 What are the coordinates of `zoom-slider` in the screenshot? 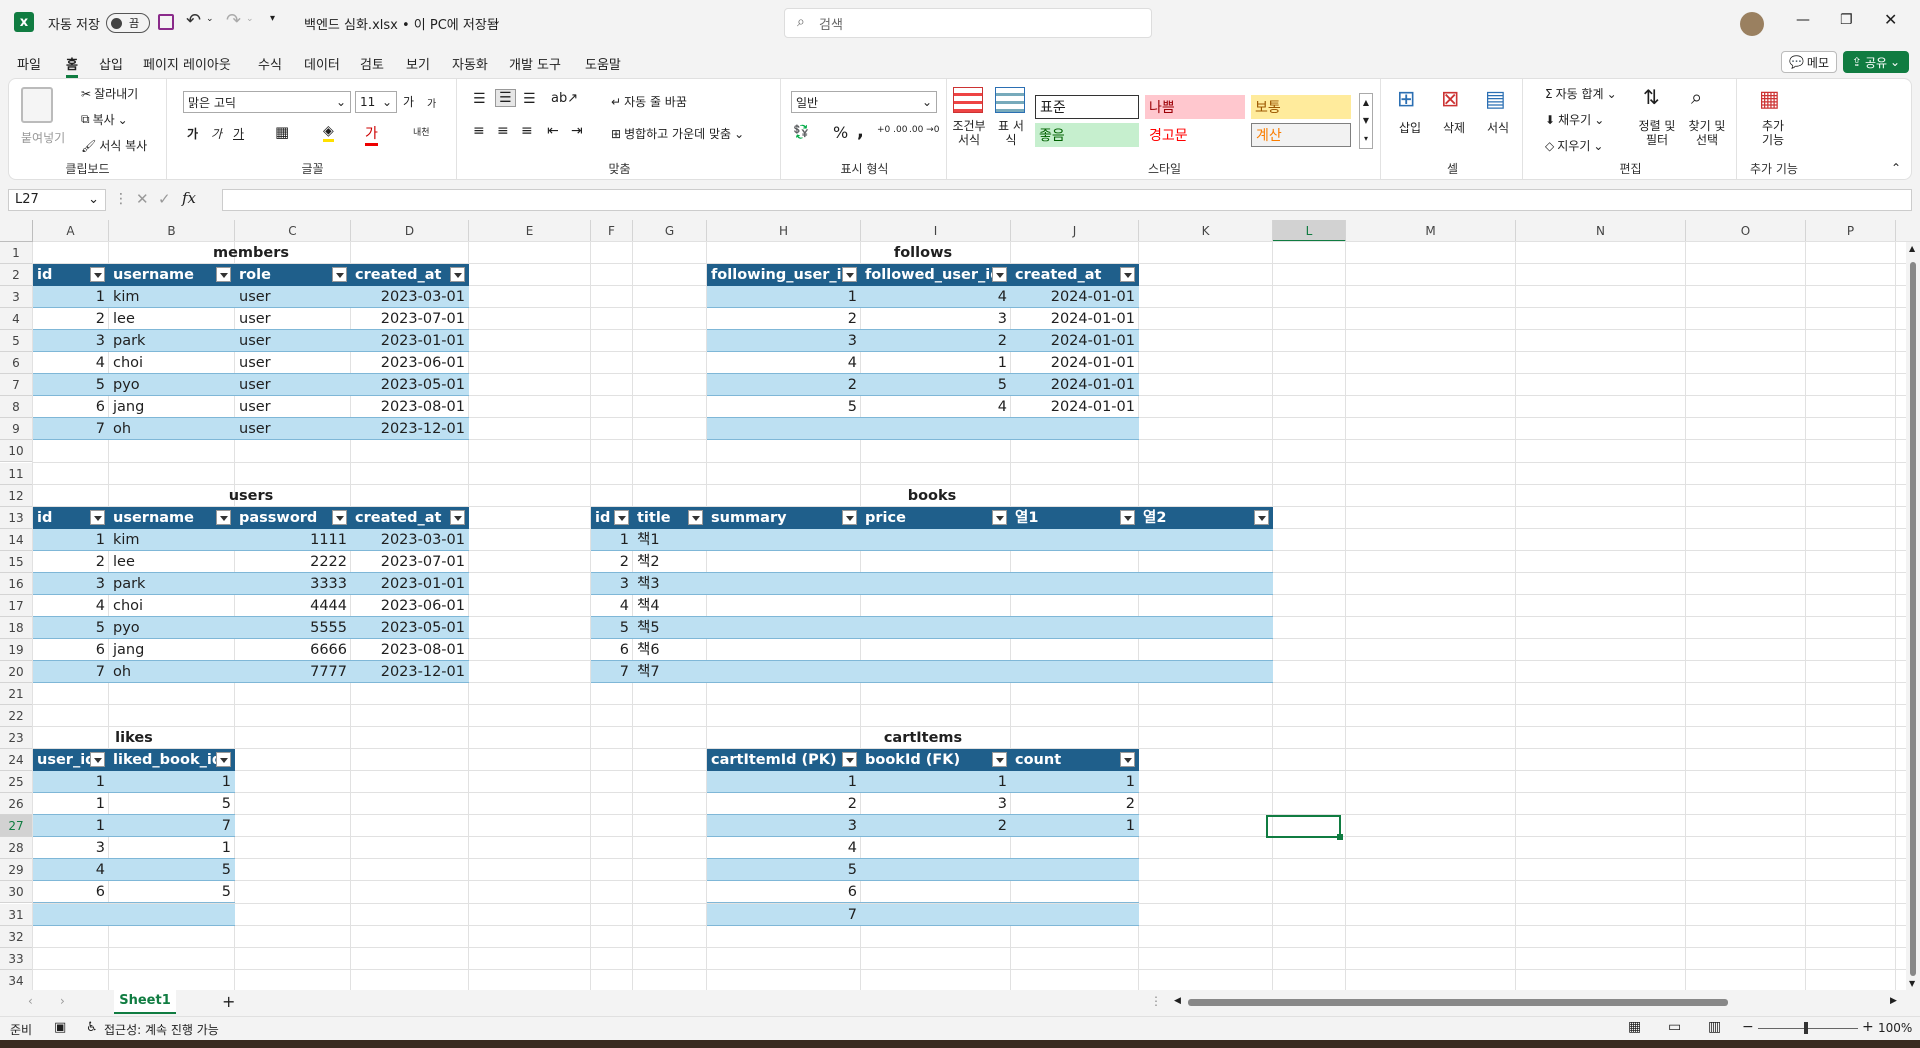 It's located at (1808, 1028).